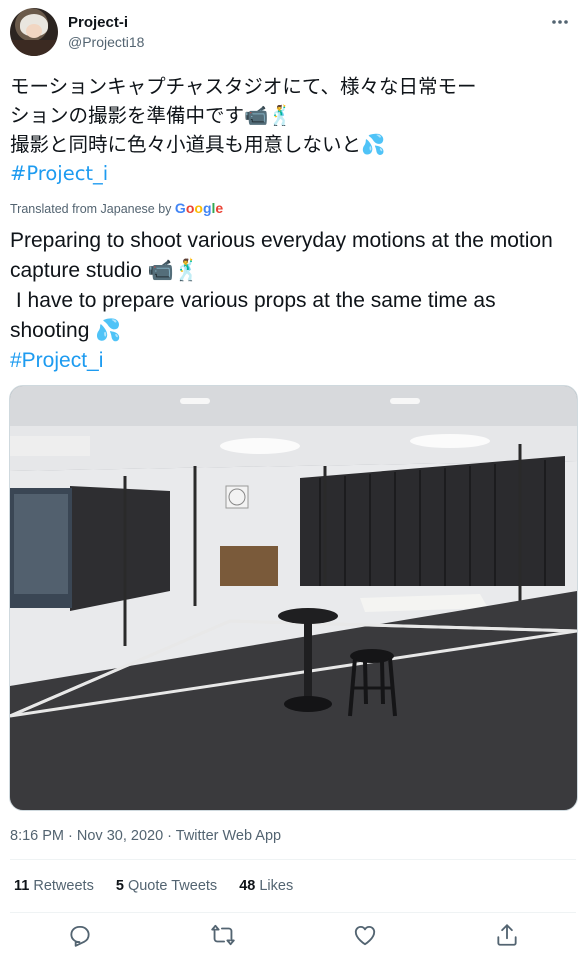 The image size is (586, 959). I want to click on display-name: Project-i, so click(98, 22).